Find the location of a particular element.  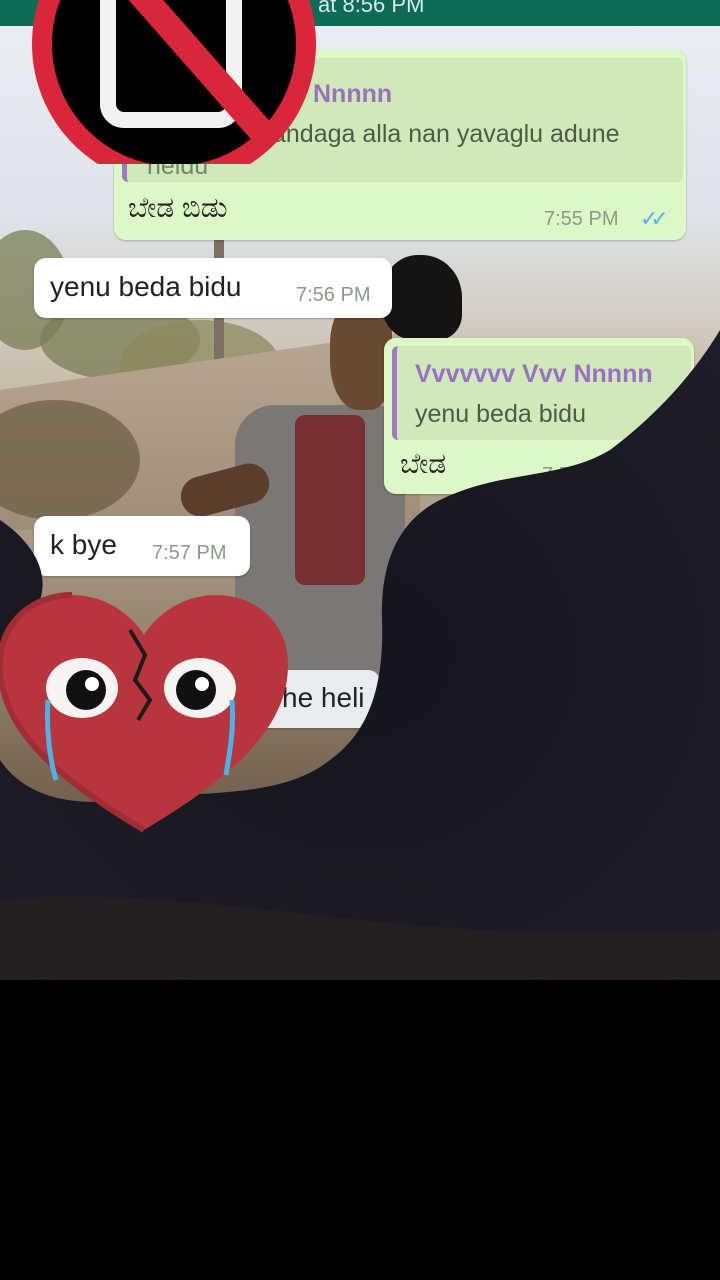

person-collar is located at coordinates (330, 500).